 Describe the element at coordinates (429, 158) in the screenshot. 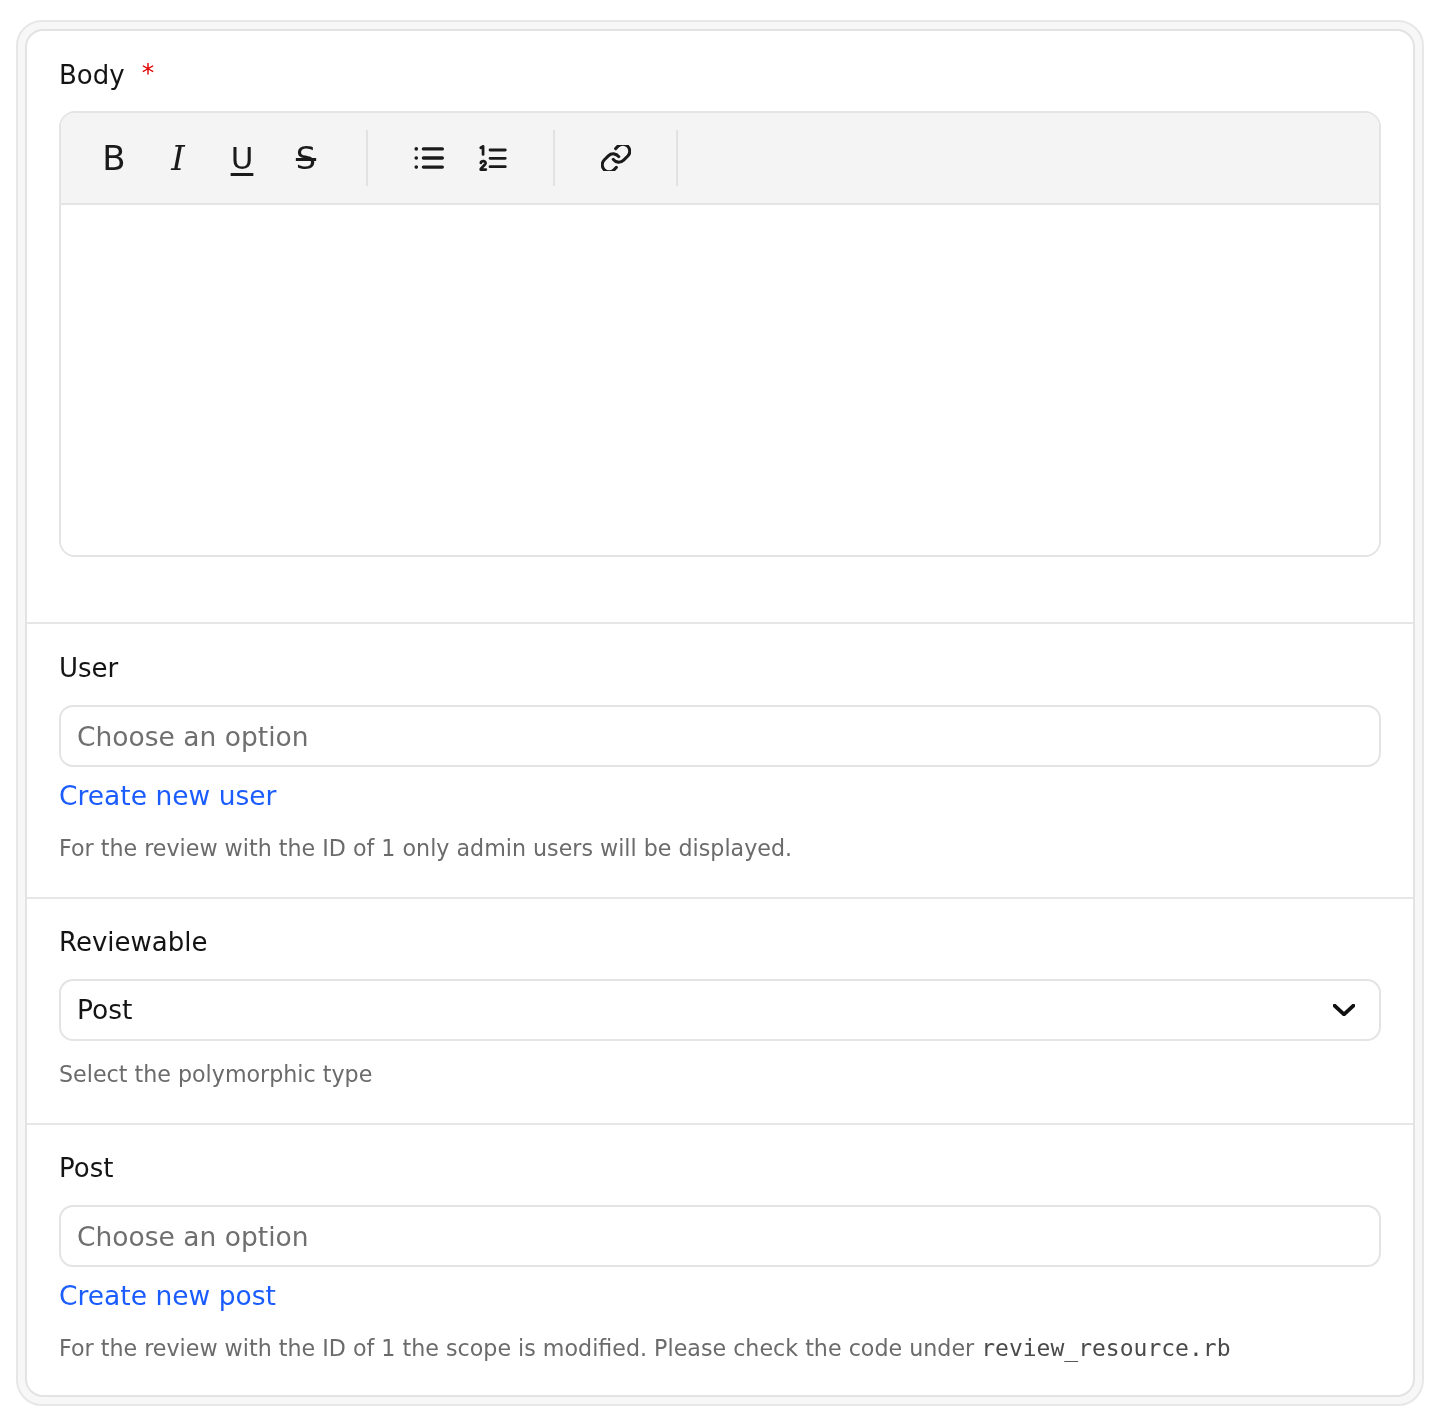

I see `bullet-list-icon` at that location.